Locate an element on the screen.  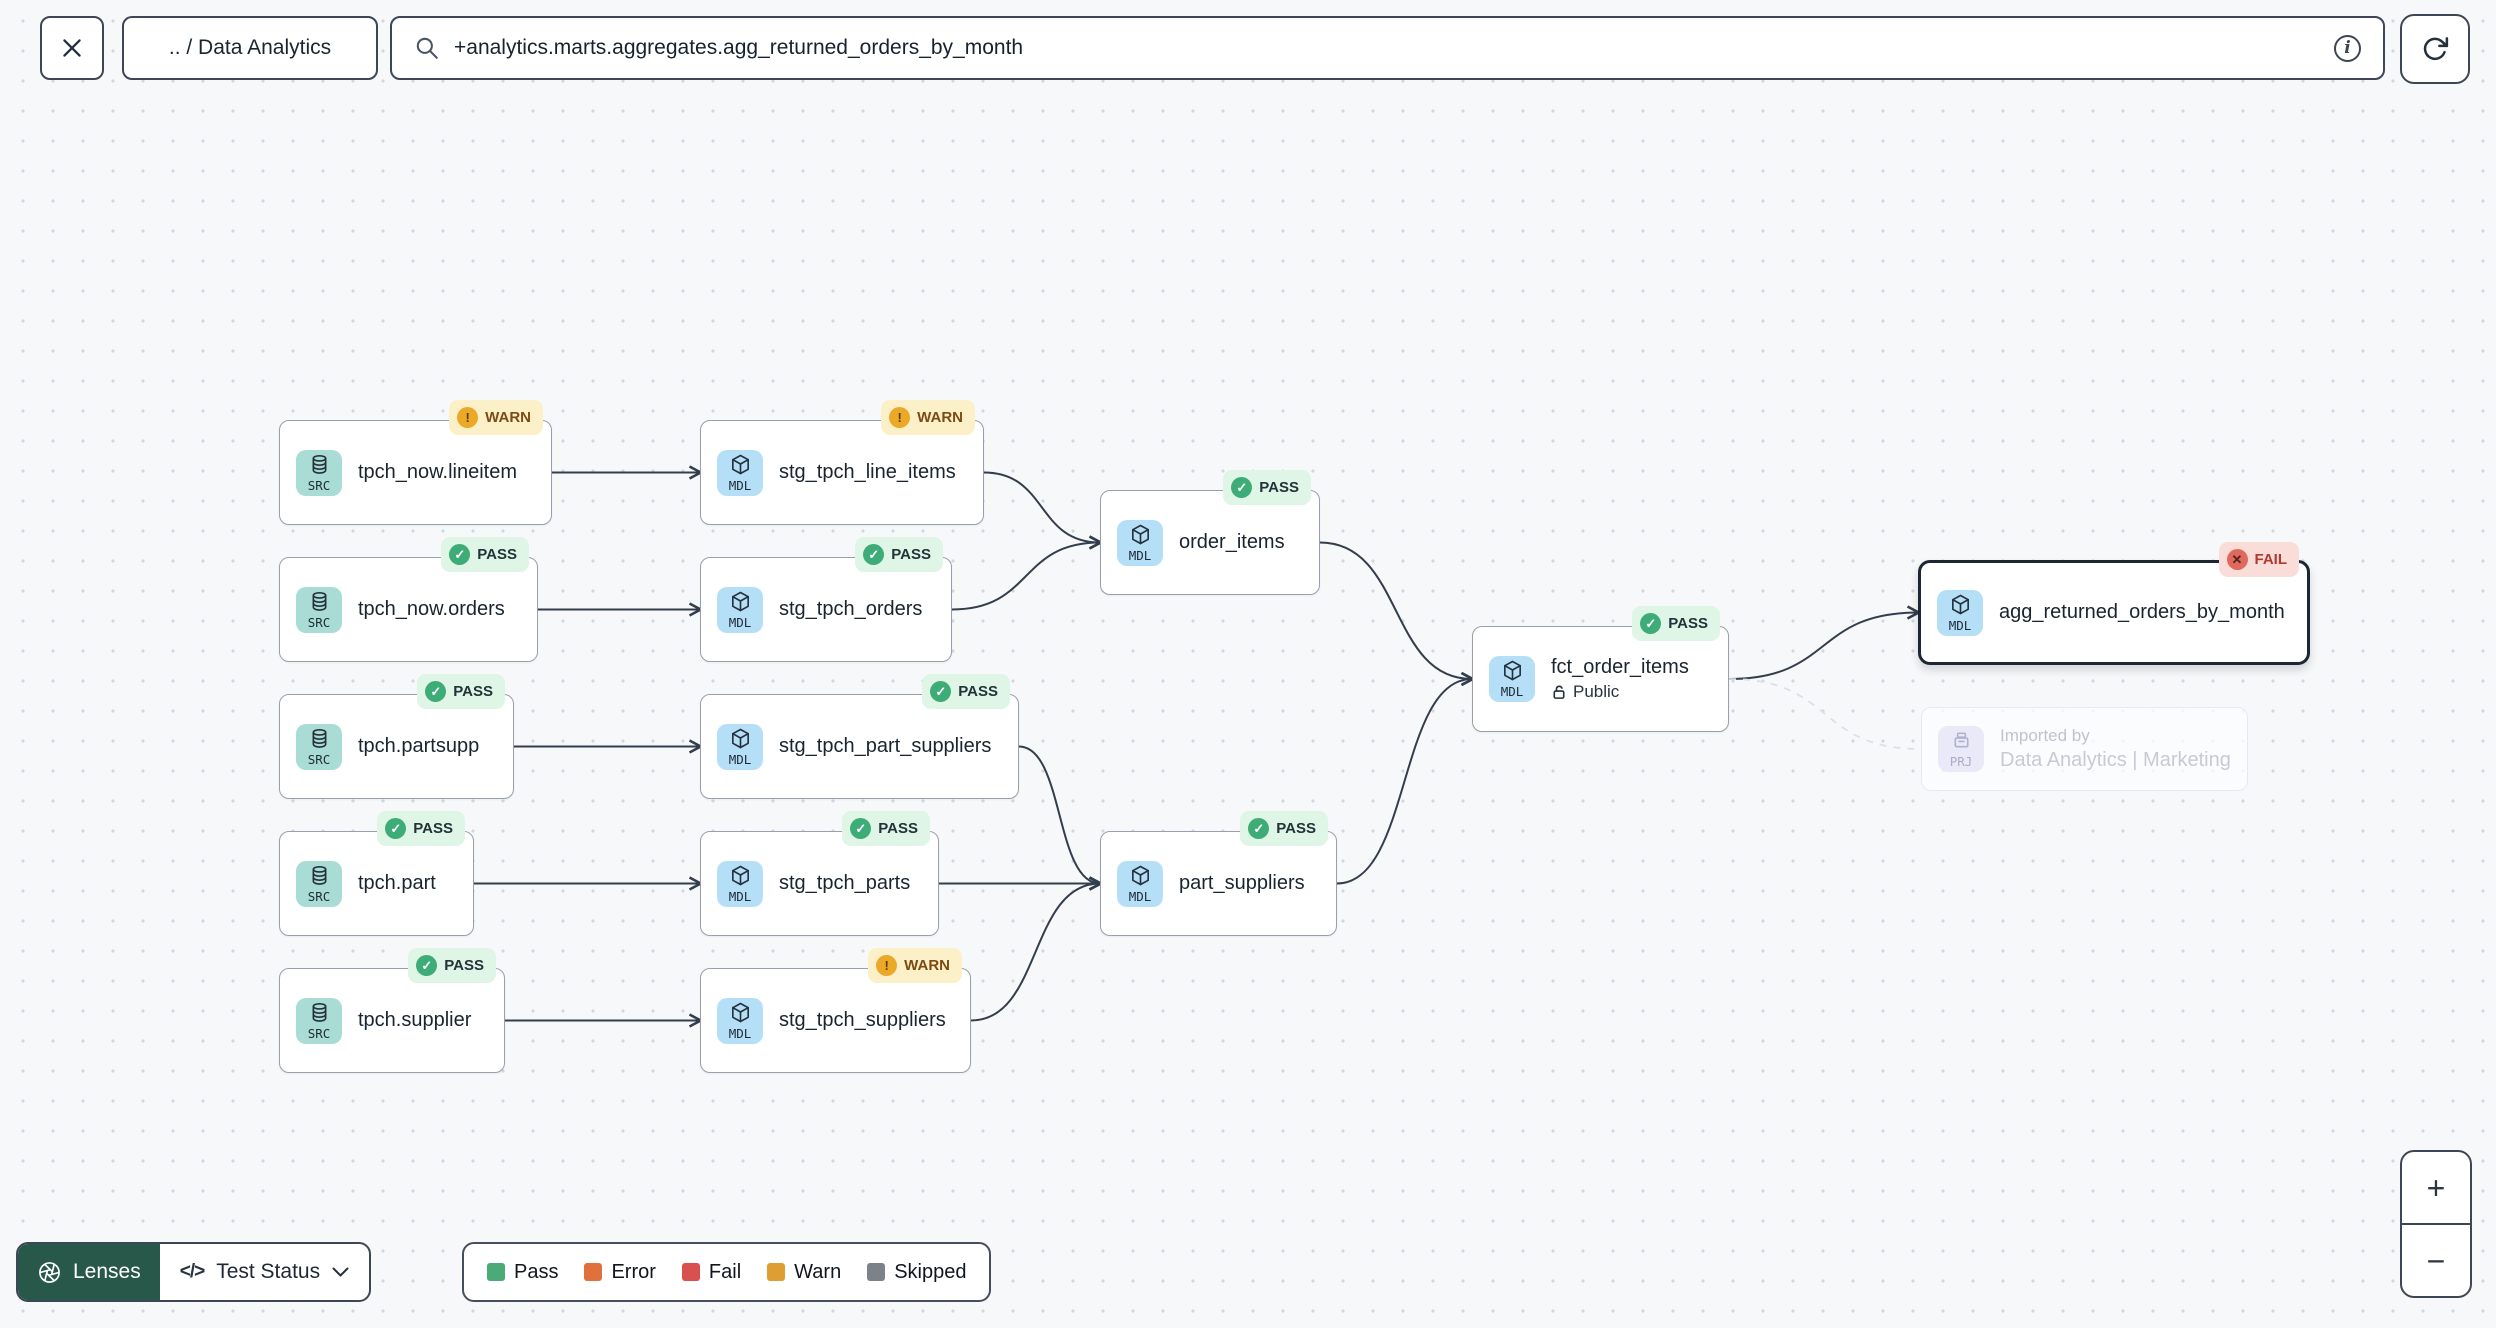
lineage-node-tpch_supplier: ✓ PASS SRC tpch.supplier is located at coordinates (392, 1010).